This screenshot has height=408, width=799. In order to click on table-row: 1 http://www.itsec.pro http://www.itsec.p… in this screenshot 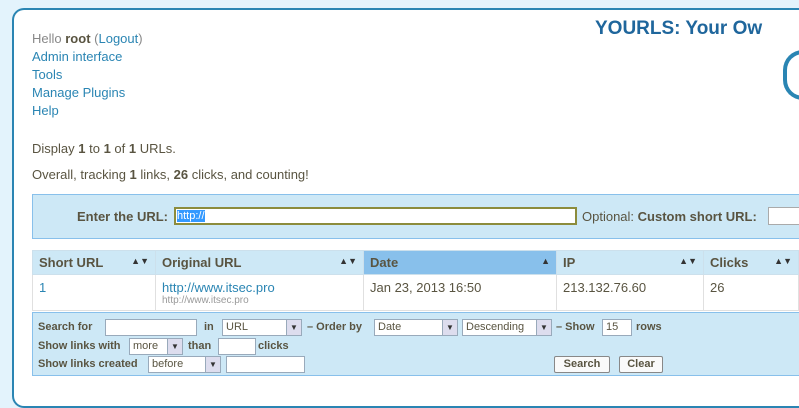, I will do `click(415, 292)`.